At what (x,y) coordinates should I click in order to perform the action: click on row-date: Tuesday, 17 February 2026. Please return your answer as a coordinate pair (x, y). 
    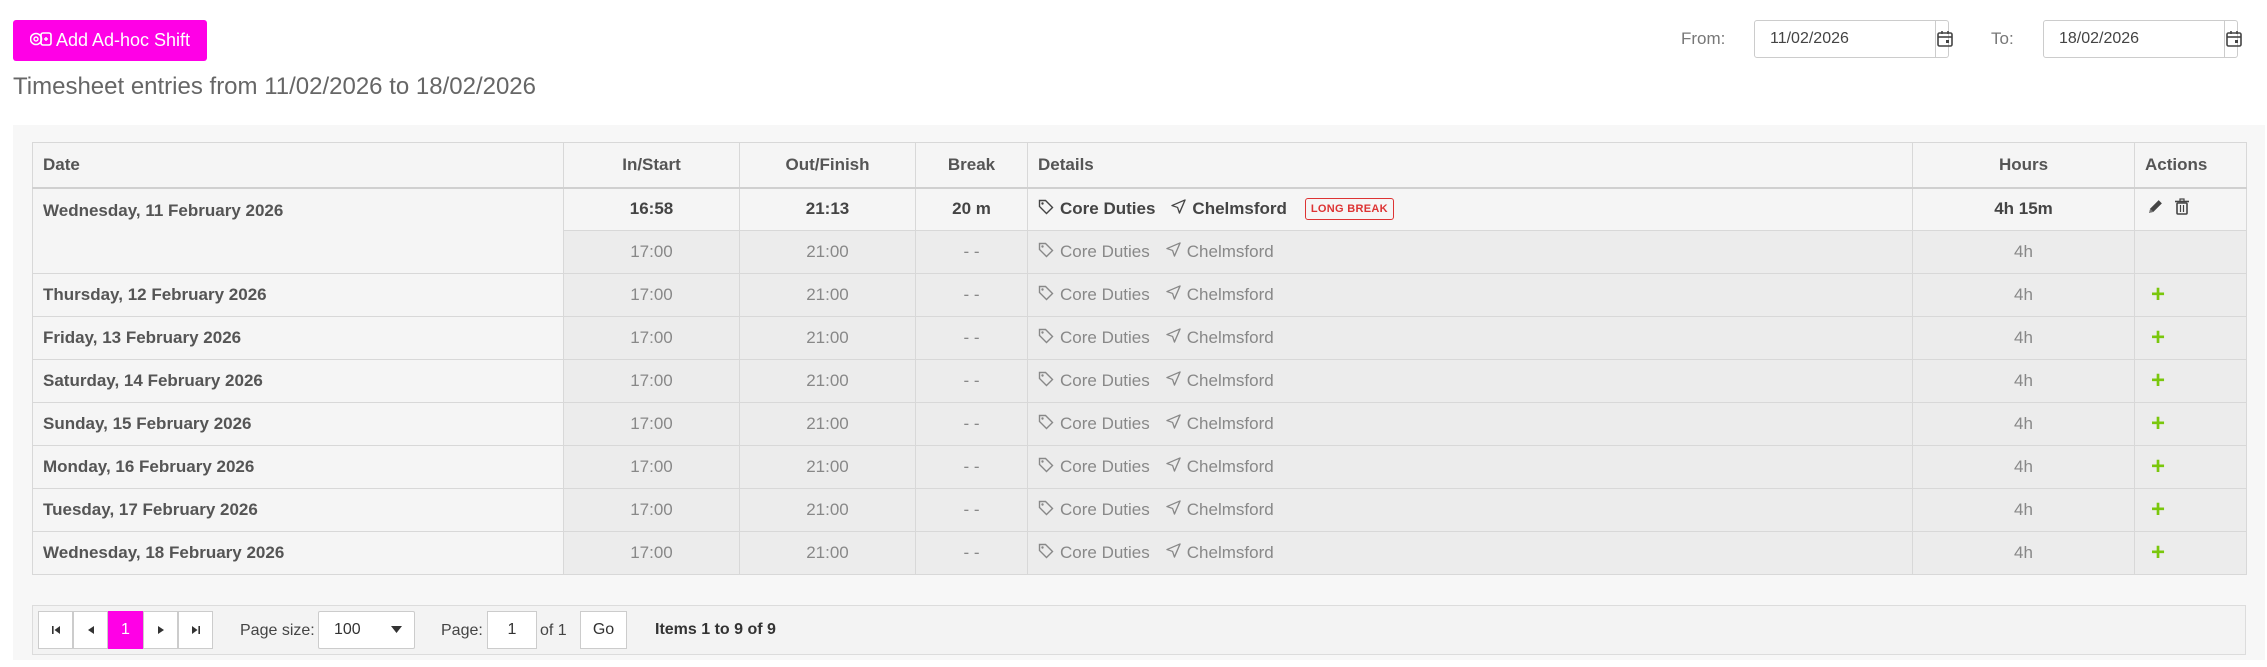
    Looking at the image, I should click on (298, 510).